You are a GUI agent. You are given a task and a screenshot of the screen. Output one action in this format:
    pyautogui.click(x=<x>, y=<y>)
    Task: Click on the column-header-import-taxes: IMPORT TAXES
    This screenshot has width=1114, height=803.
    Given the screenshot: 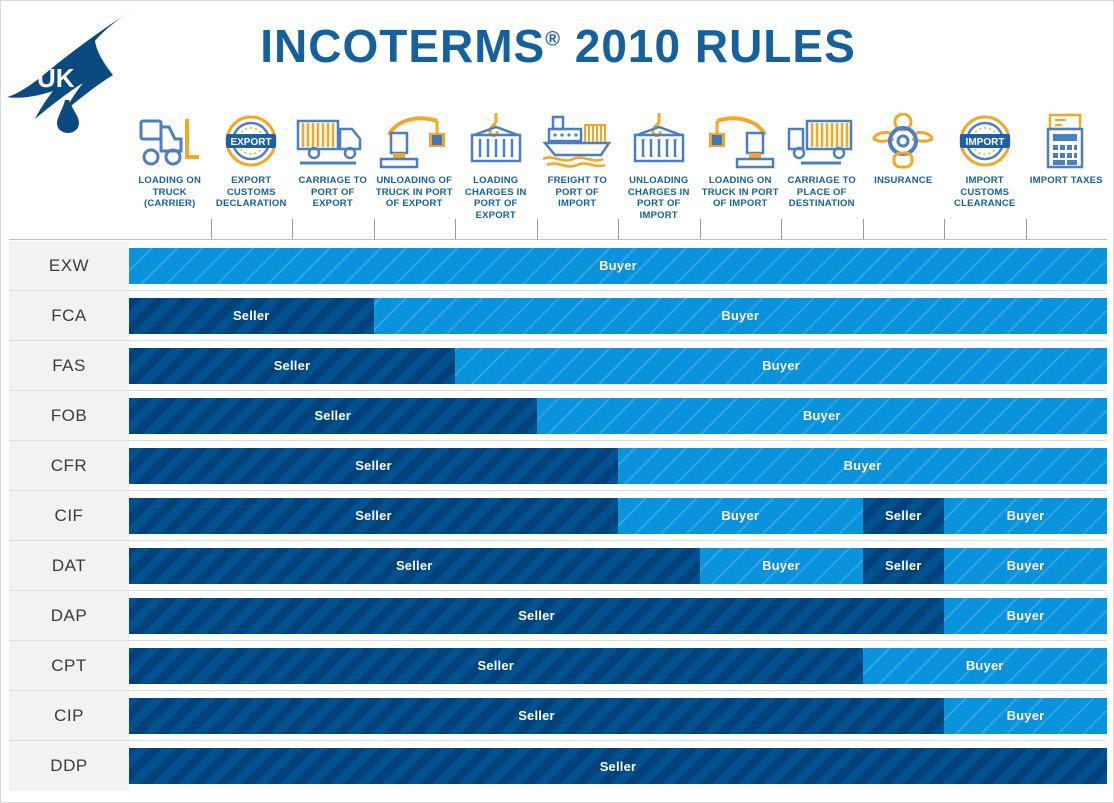 What is the action you would take?
    pyautogui.click(x=1067, y=168)
    